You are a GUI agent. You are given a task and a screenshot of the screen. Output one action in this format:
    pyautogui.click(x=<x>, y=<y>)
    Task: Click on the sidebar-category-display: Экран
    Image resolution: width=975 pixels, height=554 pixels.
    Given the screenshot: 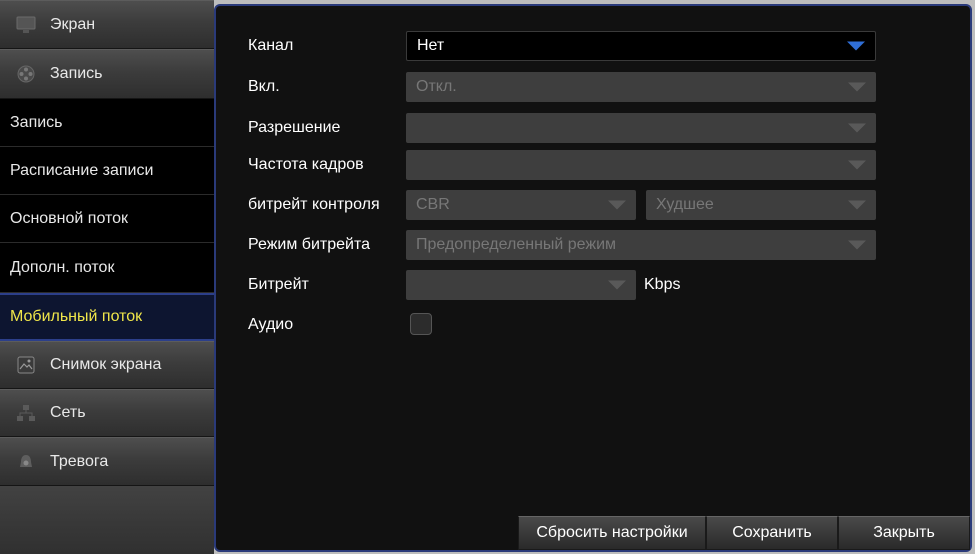 What is the action you would take?
    pyautogui.click(x=107, y=24)
    